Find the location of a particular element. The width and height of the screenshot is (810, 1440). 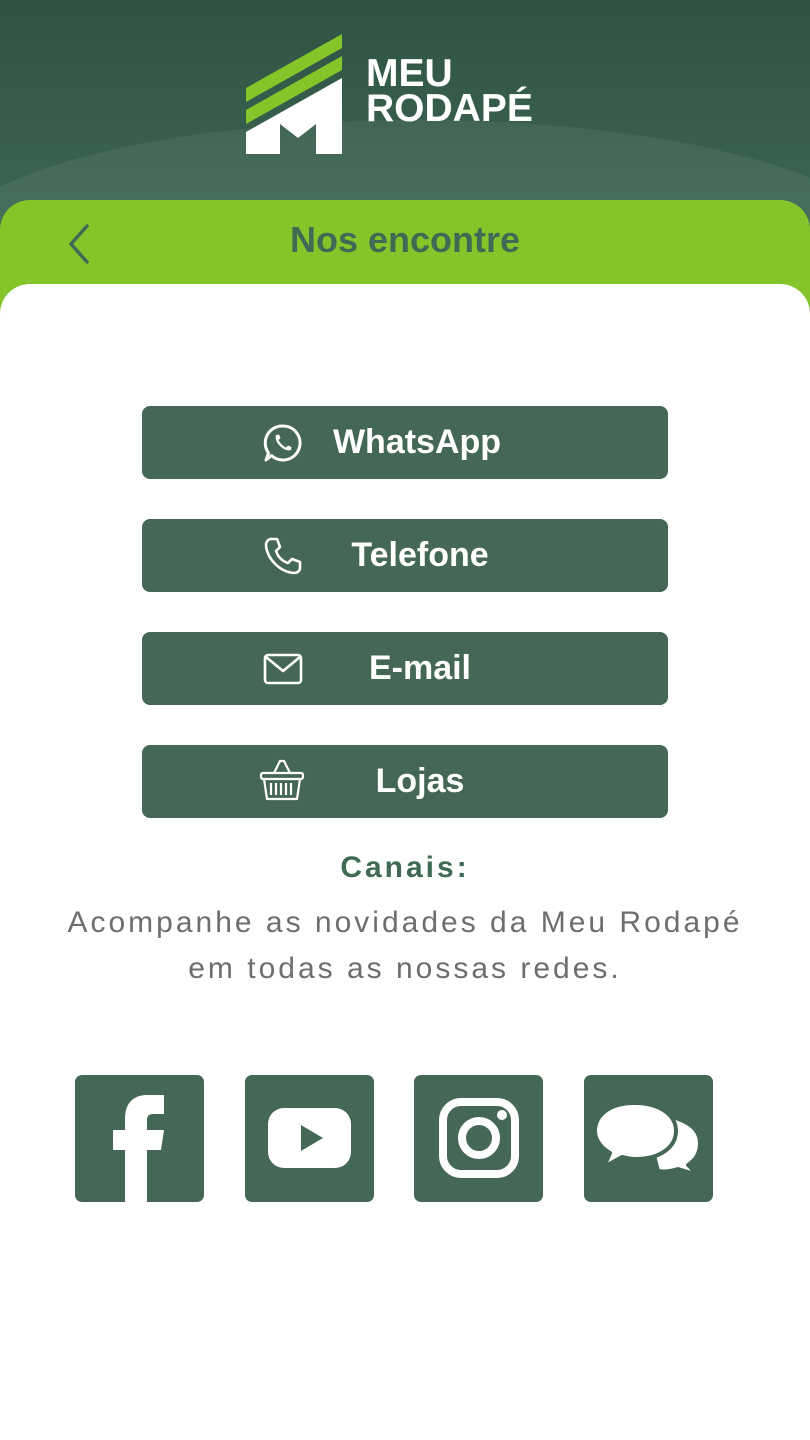

chat-button is located at coordinates (648, 1138).